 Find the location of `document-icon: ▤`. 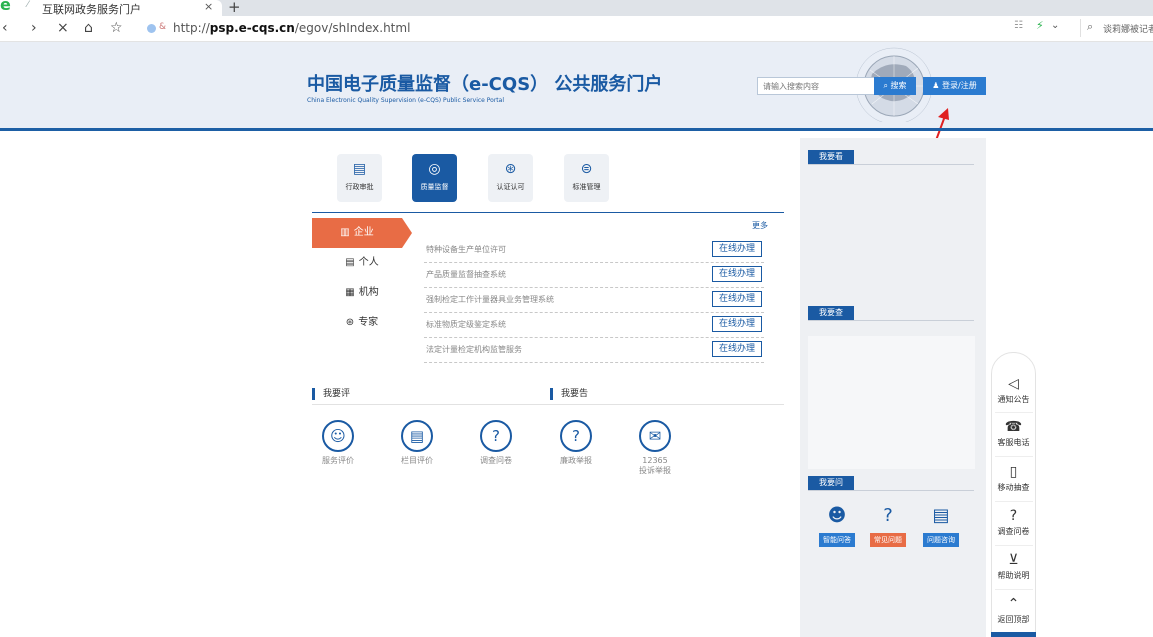

document-icon: ▤ is located at coordinates (359, 169).